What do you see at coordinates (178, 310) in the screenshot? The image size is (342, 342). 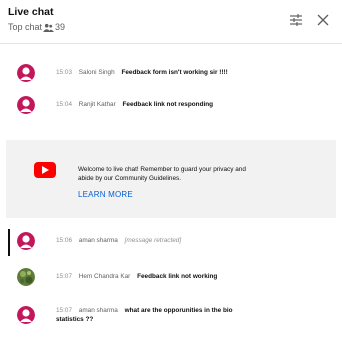 I see `message-text: what are the opporunities in the bio` at bounding box center [178, 310].